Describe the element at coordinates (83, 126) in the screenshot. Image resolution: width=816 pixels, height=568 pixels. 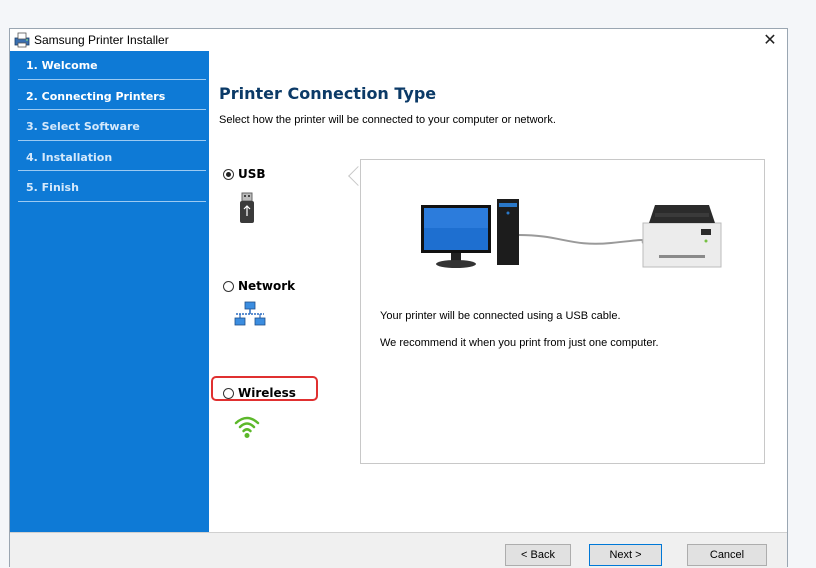
I see `step-label: 3. Select Software` at that location.